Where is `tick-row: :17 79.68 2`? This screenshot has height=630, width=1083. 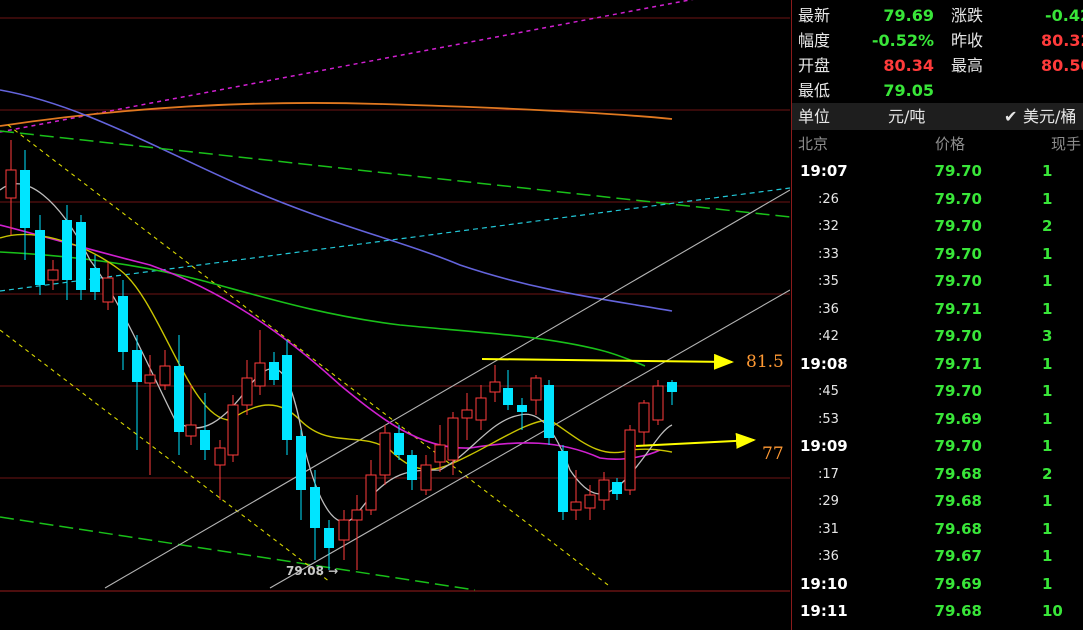
tick-row: :17 79.68 2 is located at coordinates (937, 474).